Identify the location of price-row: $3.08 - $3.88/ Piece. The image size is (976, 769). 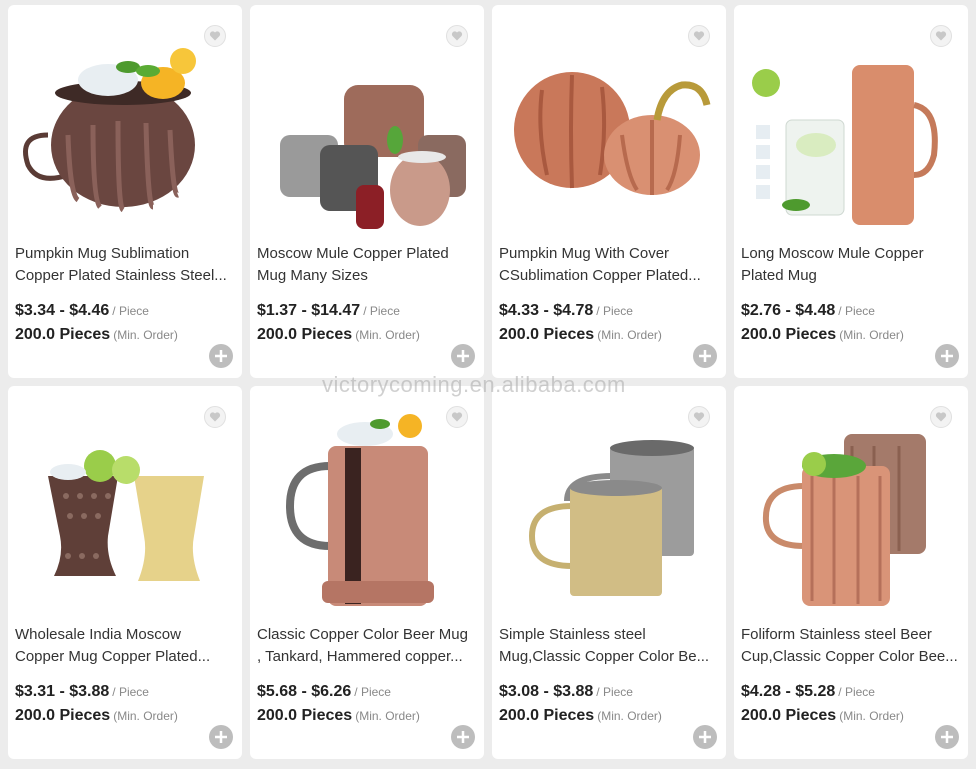
(566, 692).